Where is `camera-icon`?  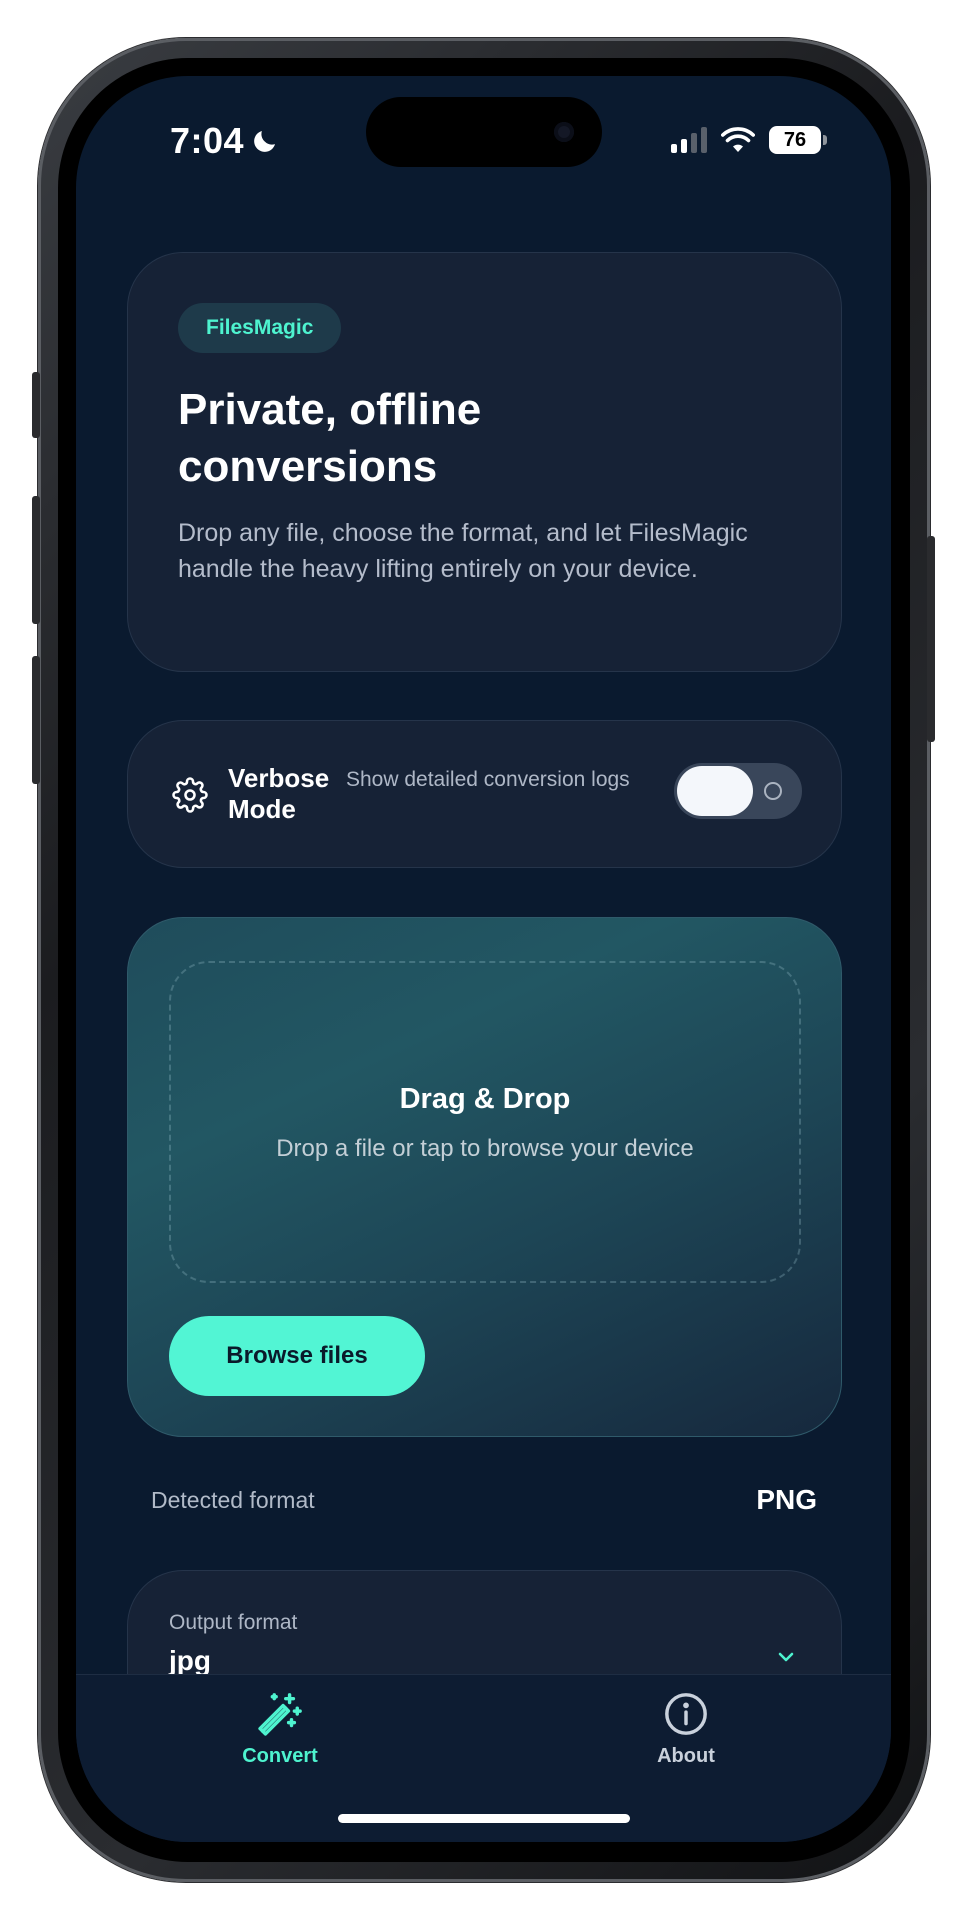 camera-icon is located at coordinates (564, 132).